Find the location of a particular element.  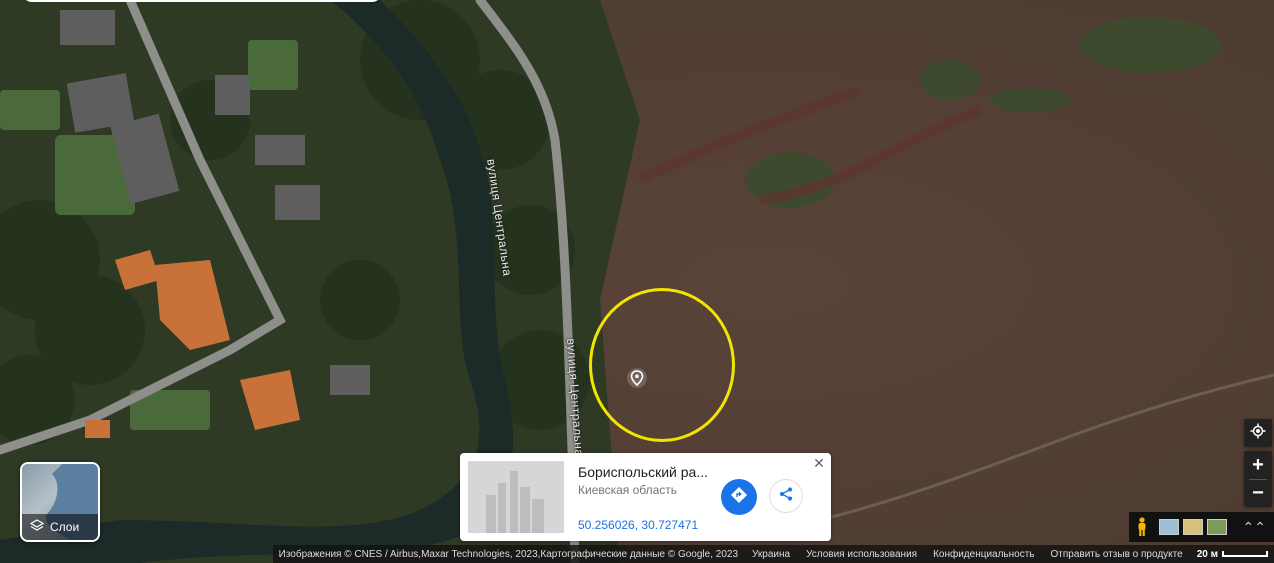

share-icon is located at coordinates (786, 496).